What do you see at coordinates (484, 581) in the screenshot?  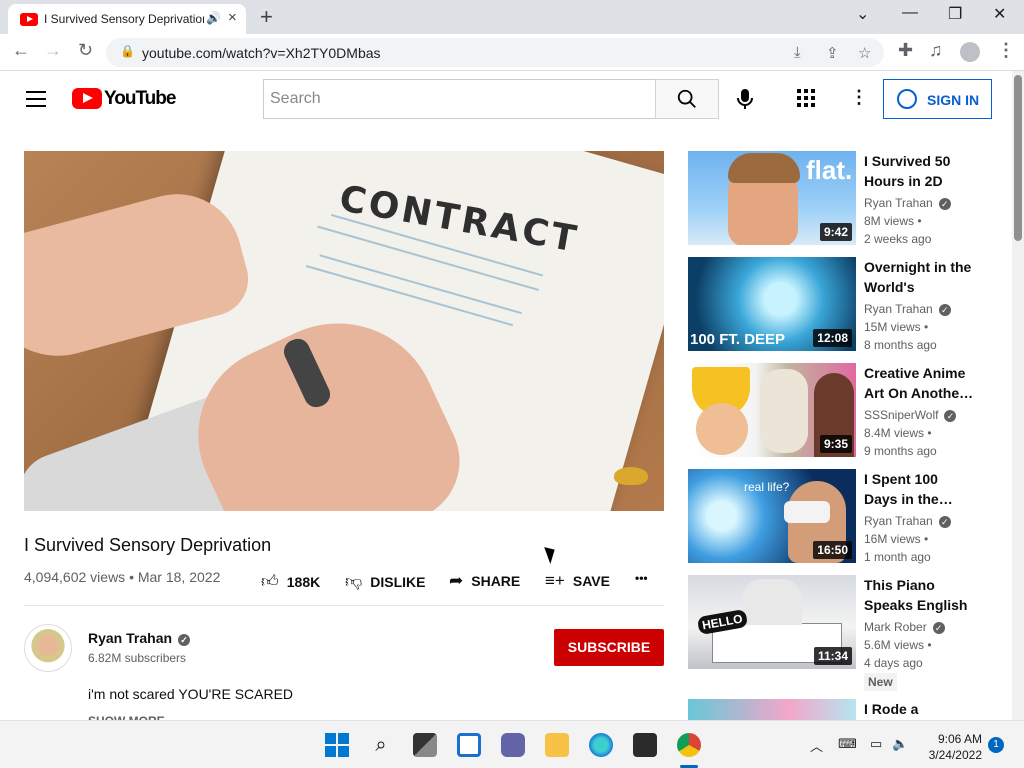 I see `share-button: ➦ SHARE` at bounding box center [484, 581].